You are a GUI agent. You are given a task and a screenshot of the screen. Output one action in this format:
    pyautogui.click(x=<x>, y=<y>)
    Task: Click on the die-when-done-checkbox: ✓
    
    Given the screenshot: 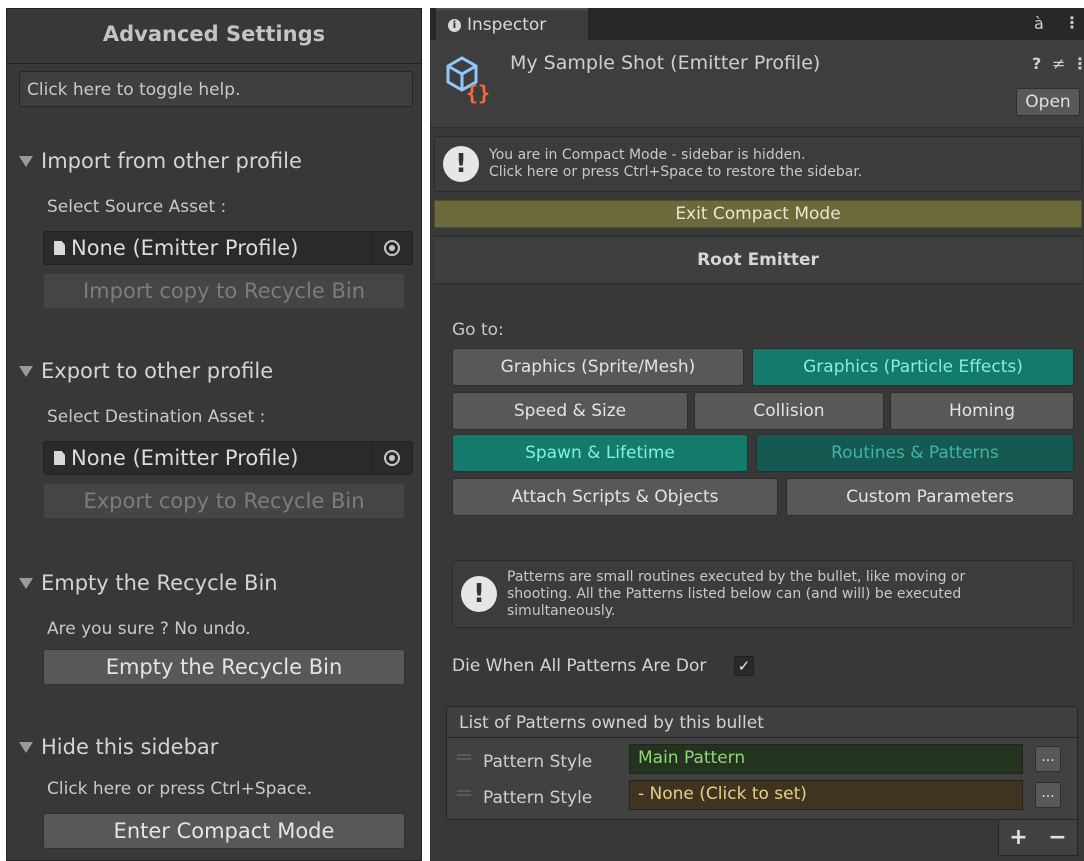 What is the action you would take?
    pyautogui.click(x=744, y=666)
    